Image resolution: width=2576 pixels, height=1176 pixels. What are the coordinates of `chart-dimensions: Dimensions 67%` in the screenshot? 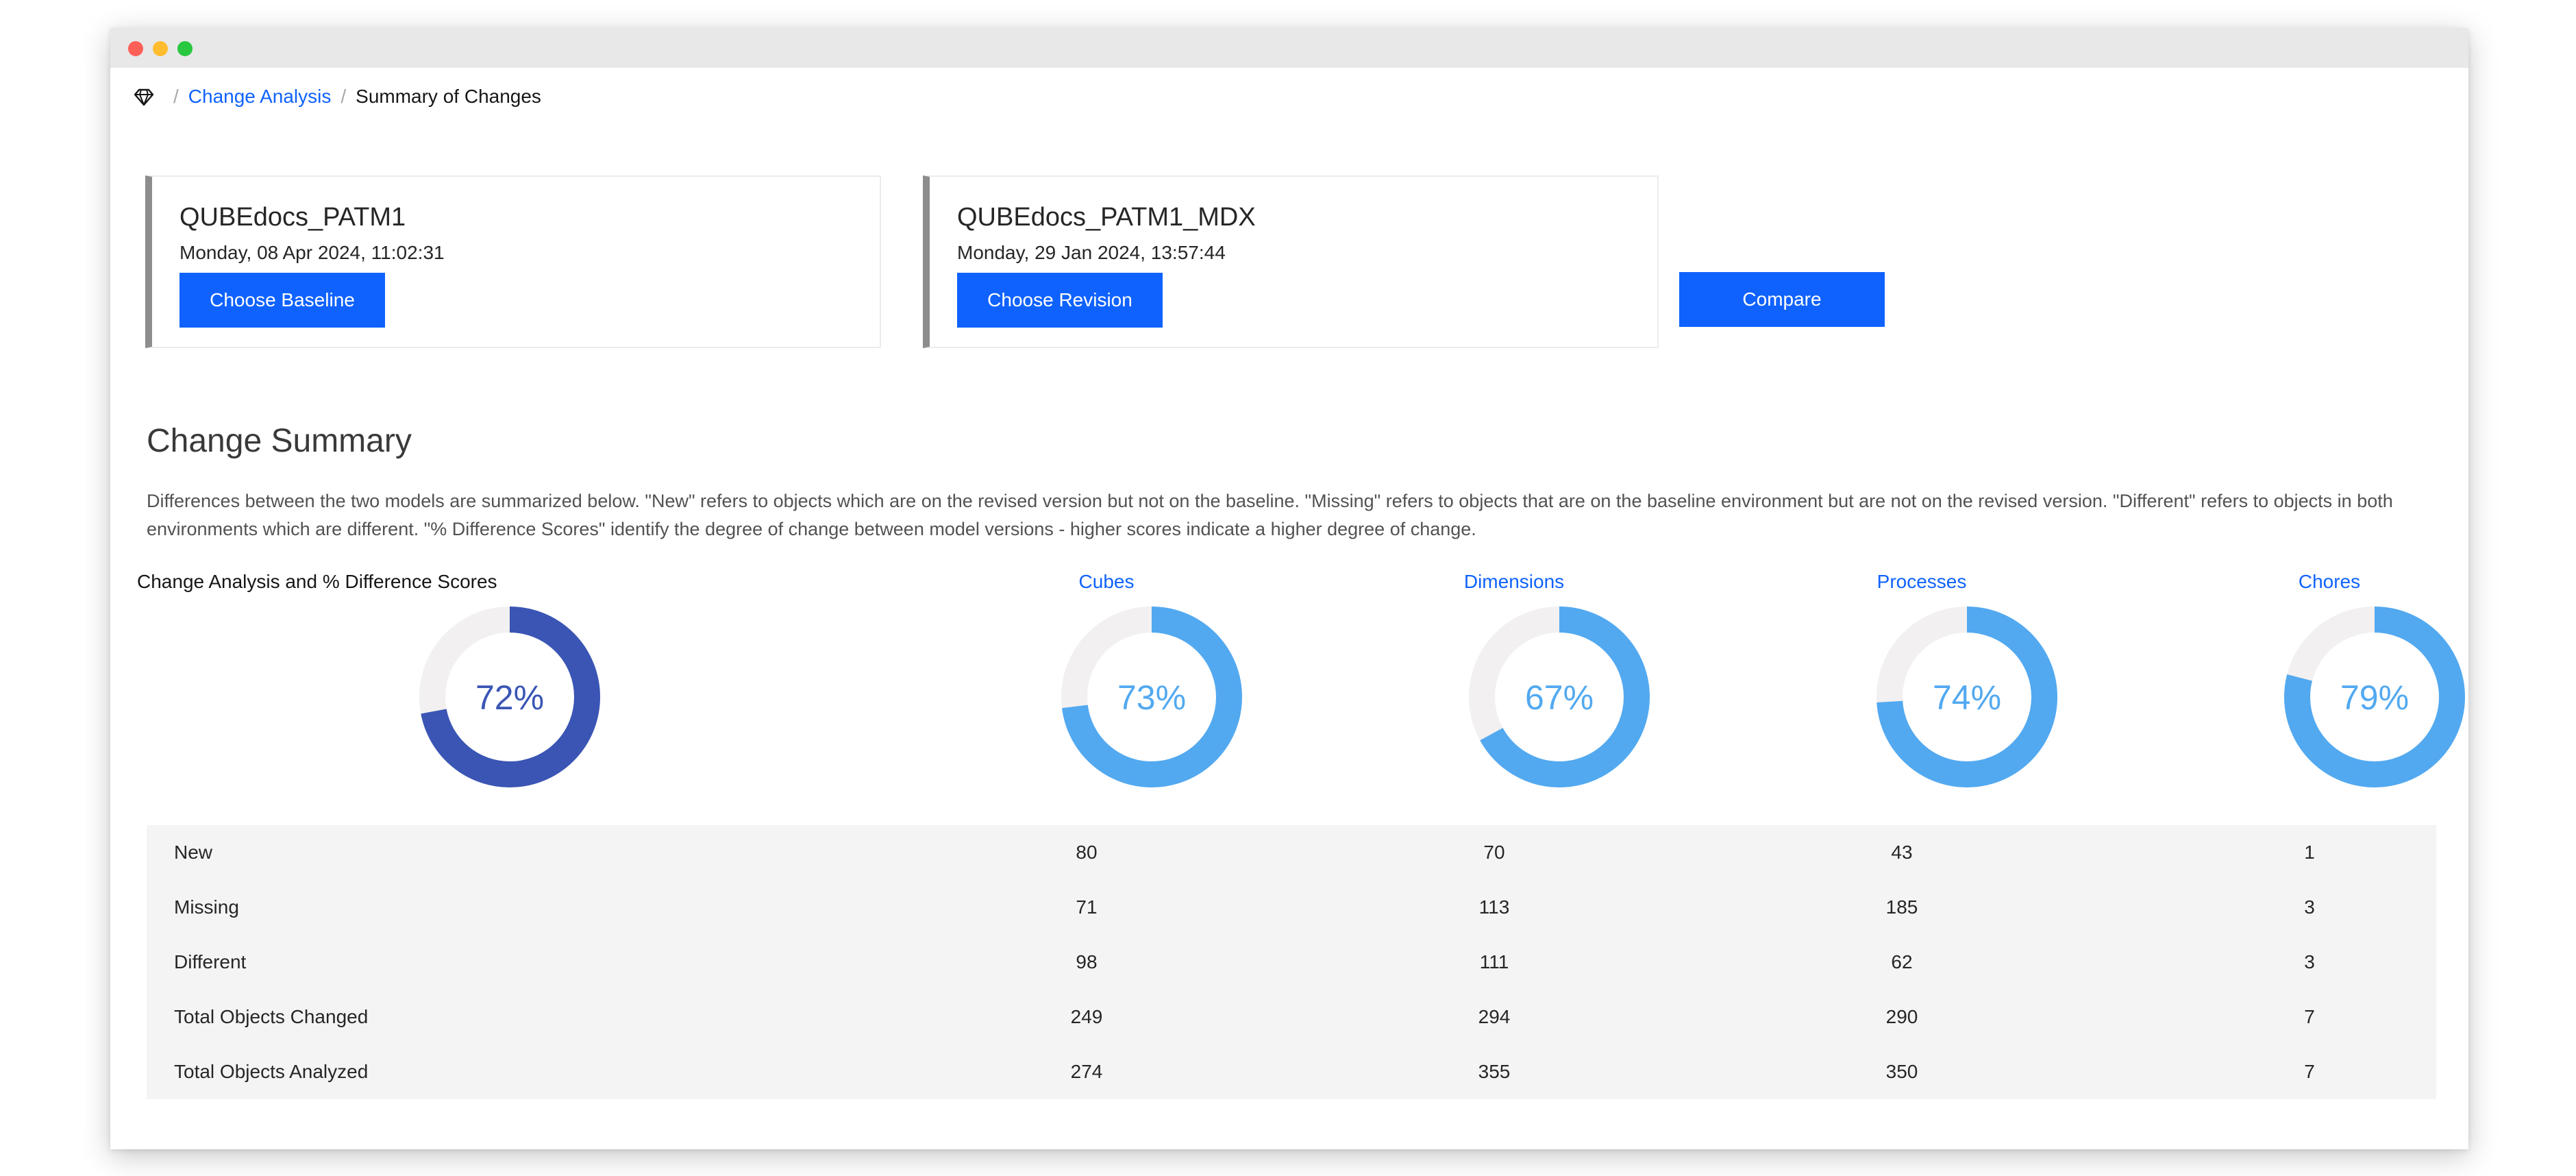 It's located at (1514, 684).